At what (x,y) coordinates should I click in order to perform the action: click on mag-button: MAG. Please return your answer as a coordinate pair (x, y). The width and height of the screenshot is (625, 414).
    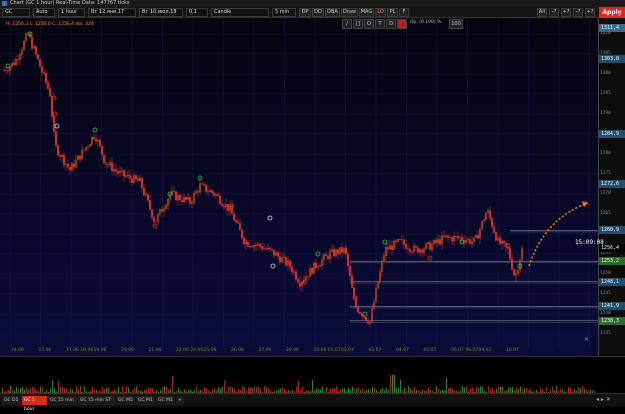
    Looking at the image, I should click on (366, 12).